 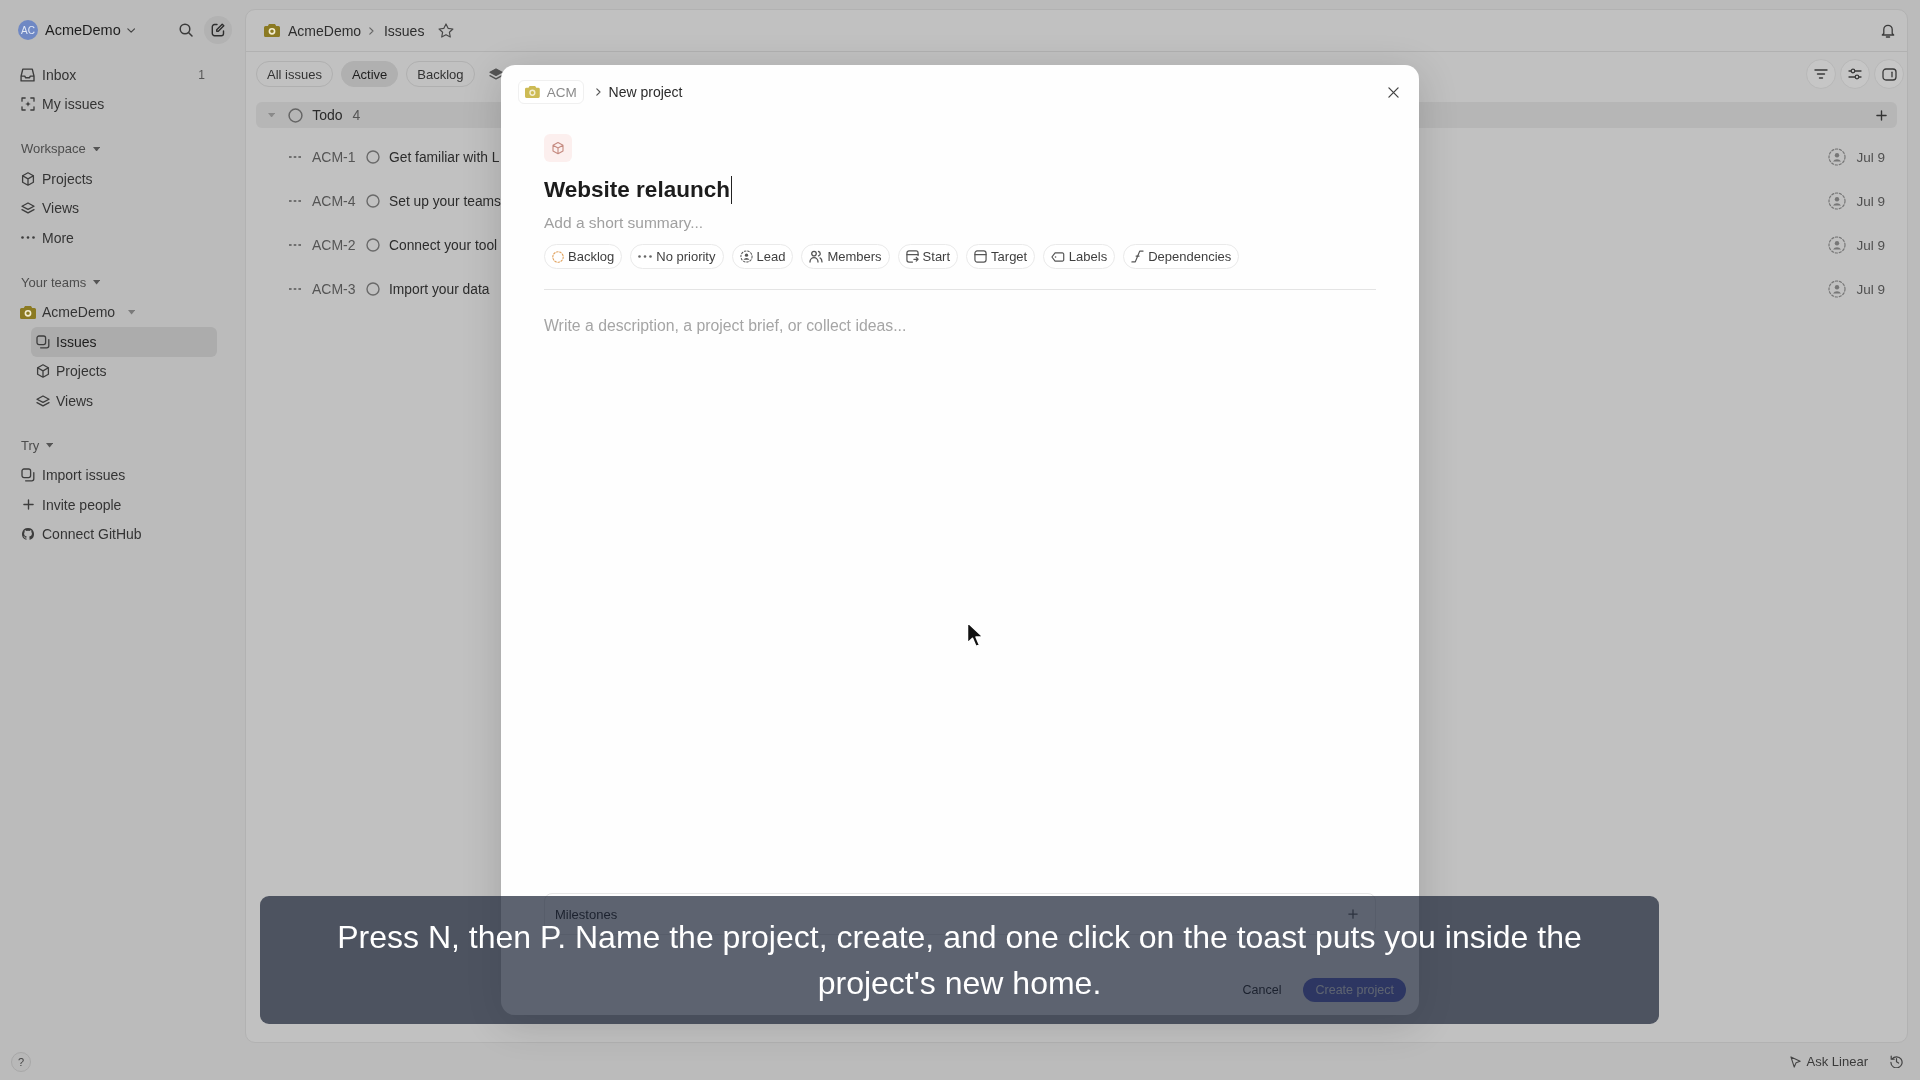 What do you see at coordinates (645, 256) in the screenshot?
I see `dots-icon` at bounding box center [645, 256].